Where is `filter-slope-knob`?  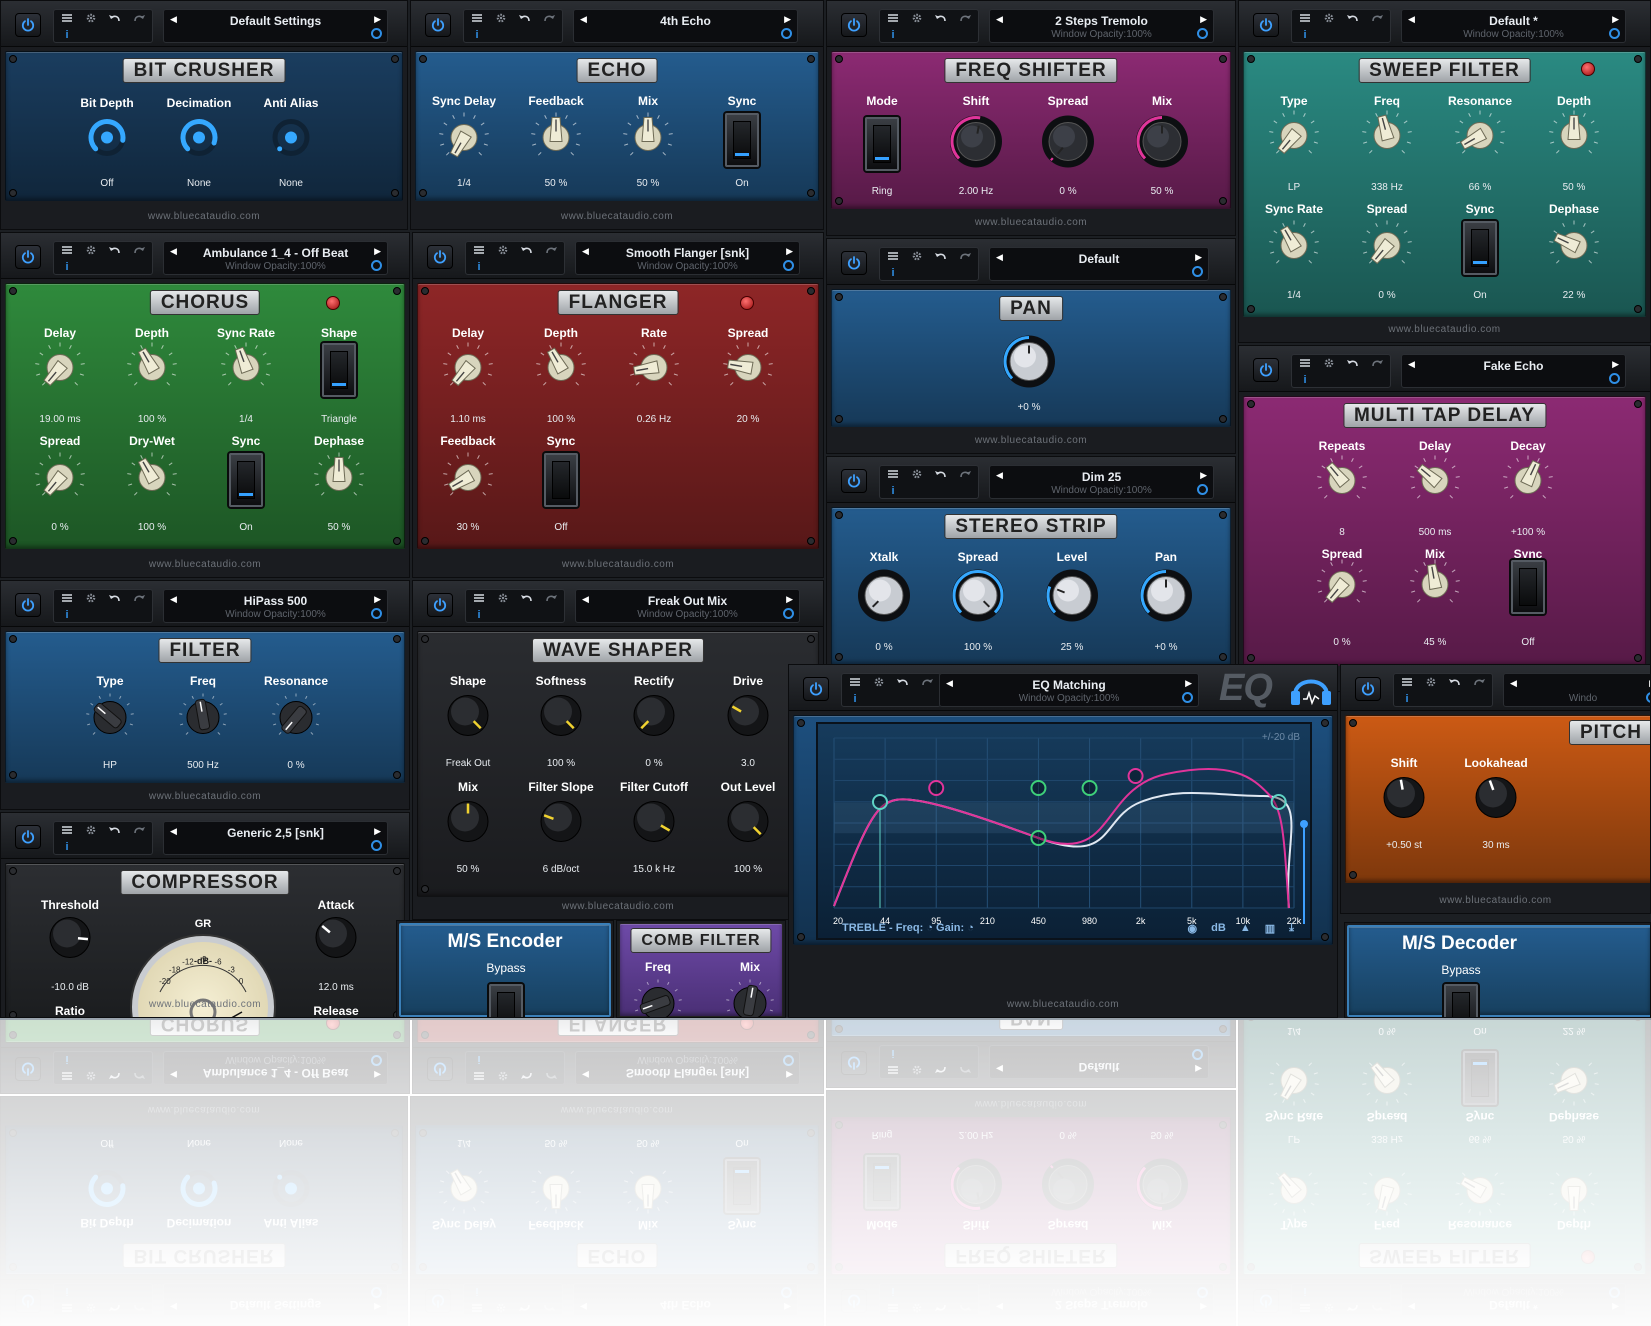
filter-slope-knob is located at coordinates (561, 824).